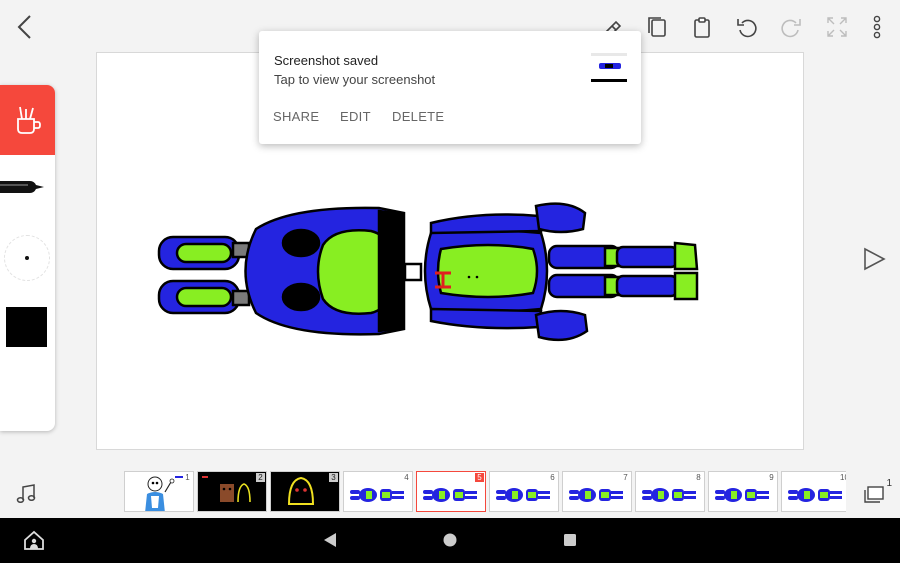 This screenshot has height=563, width=900. What do you see at coordinates (326, 60) in the screenshot?
I see `toast-title: Screenshot saved` at bounding box center [326, 60].